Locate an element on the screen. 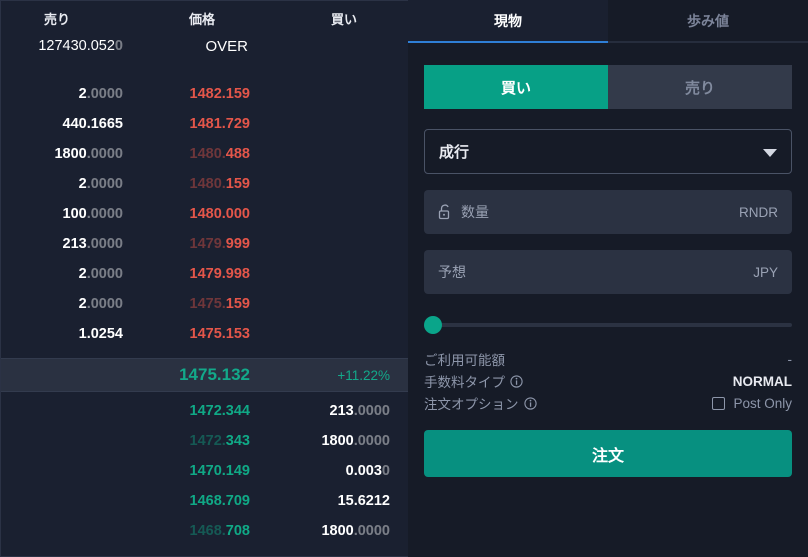 This screenshot has height=557, width=808. ask-price: 1481.729 is located at coordinates (219, 124).